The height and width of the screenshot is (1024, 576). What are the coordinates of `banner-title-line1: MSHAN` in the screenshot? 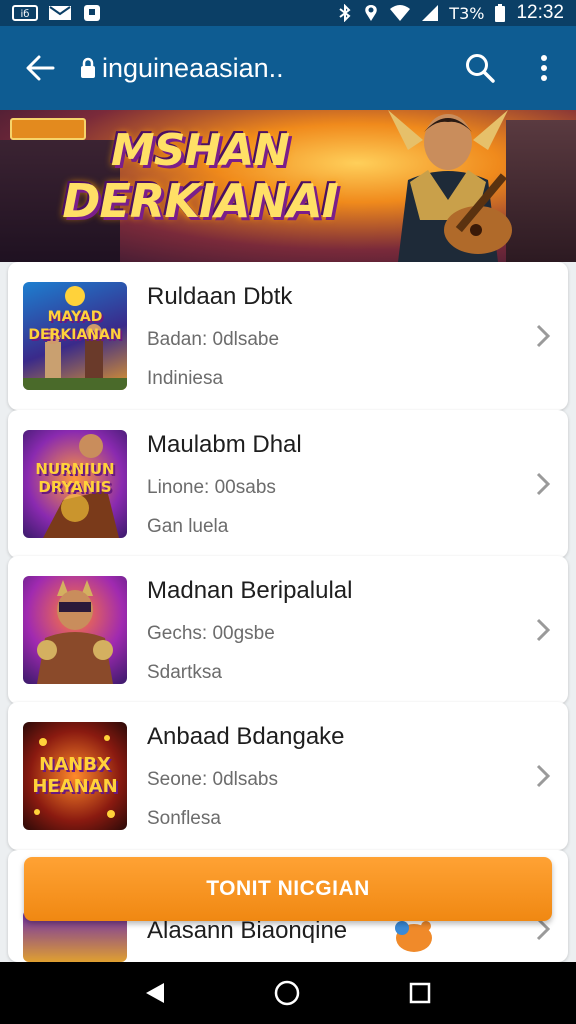 It's located at (200, 150).